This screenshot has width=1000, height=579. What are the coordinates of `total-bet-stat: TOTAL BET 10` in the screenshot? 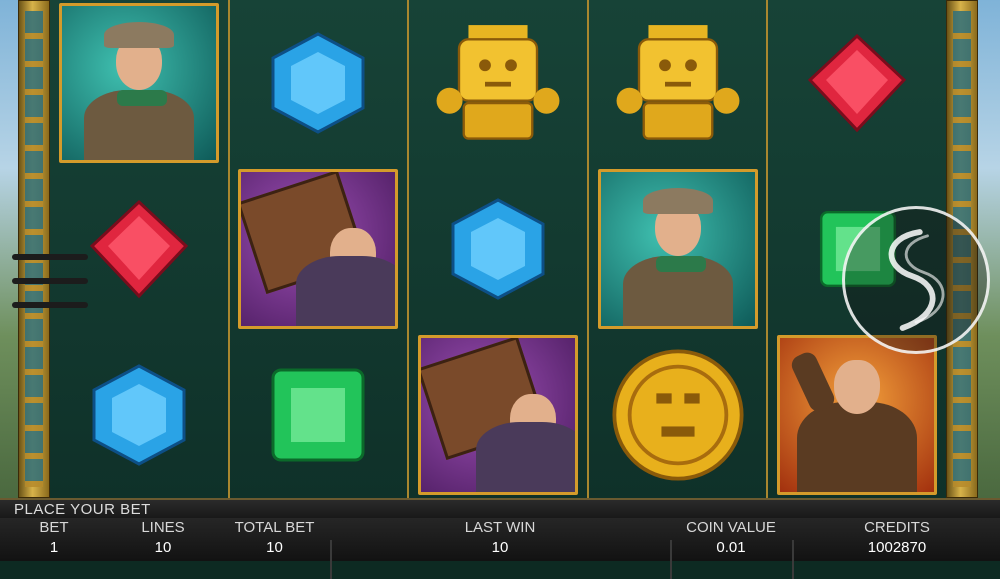 It's located at (274, 539).